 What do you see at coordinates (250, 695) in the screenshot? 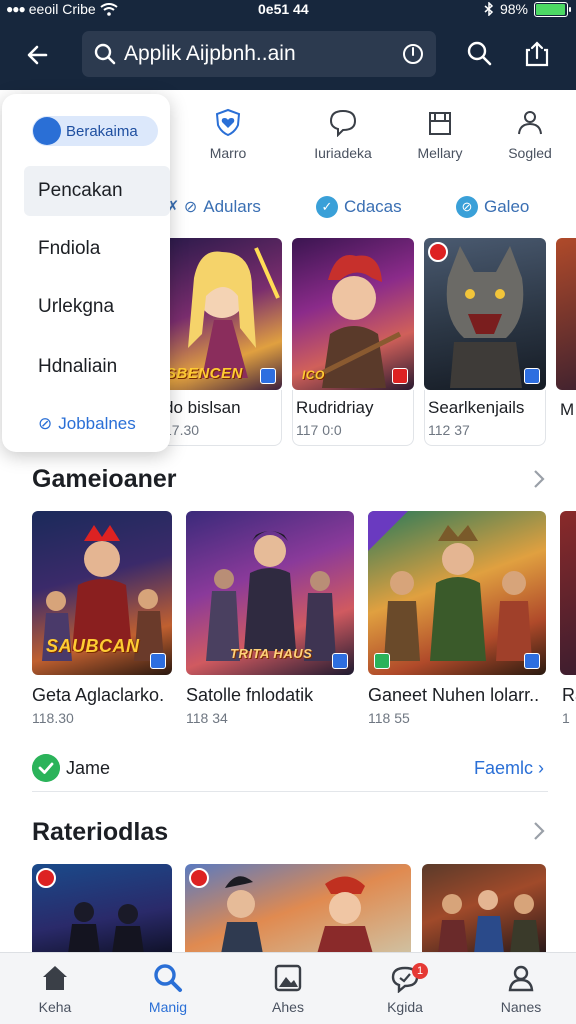
I see `card-title: Satolle fnlodatik` at bounding box center [250, 695].